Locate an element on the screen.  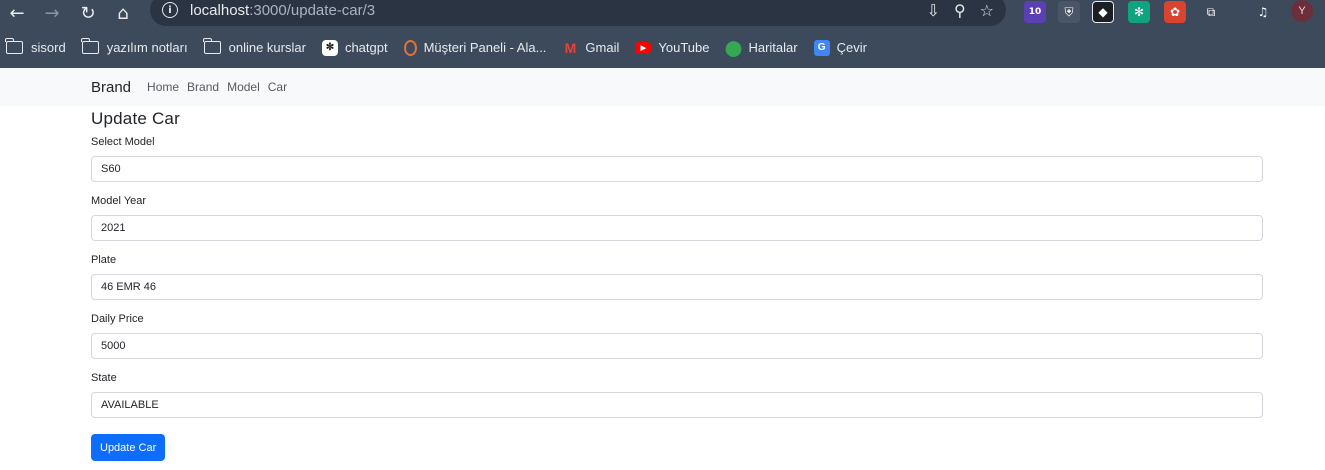
bookmark-label: Çevir is located at coordinates (851, 47).